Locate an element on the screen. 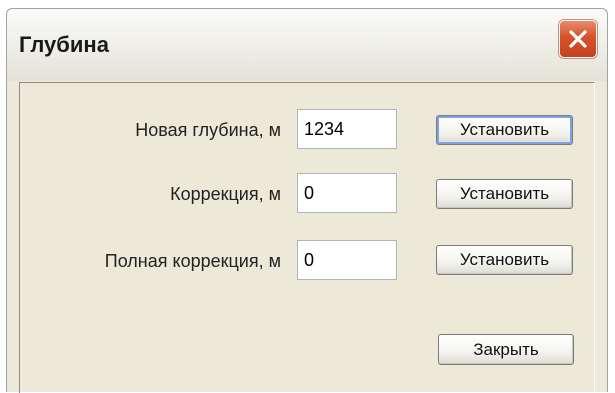 The image size is (615, 393). close-icon is located at coordinates (578, 39).